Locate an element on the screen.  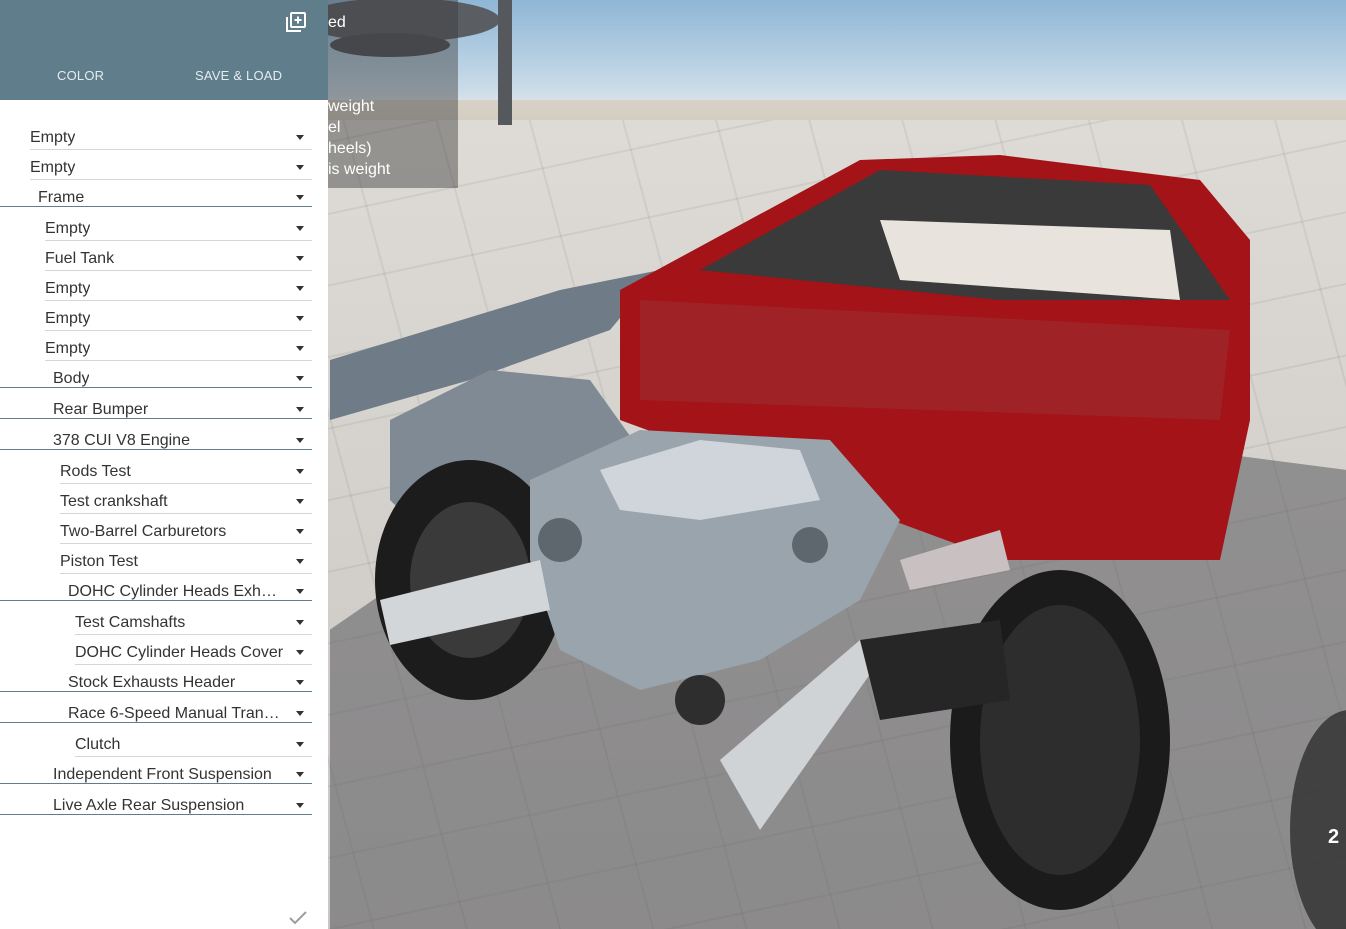
part-slot-label: Frame is located at coordinates (61, 197).